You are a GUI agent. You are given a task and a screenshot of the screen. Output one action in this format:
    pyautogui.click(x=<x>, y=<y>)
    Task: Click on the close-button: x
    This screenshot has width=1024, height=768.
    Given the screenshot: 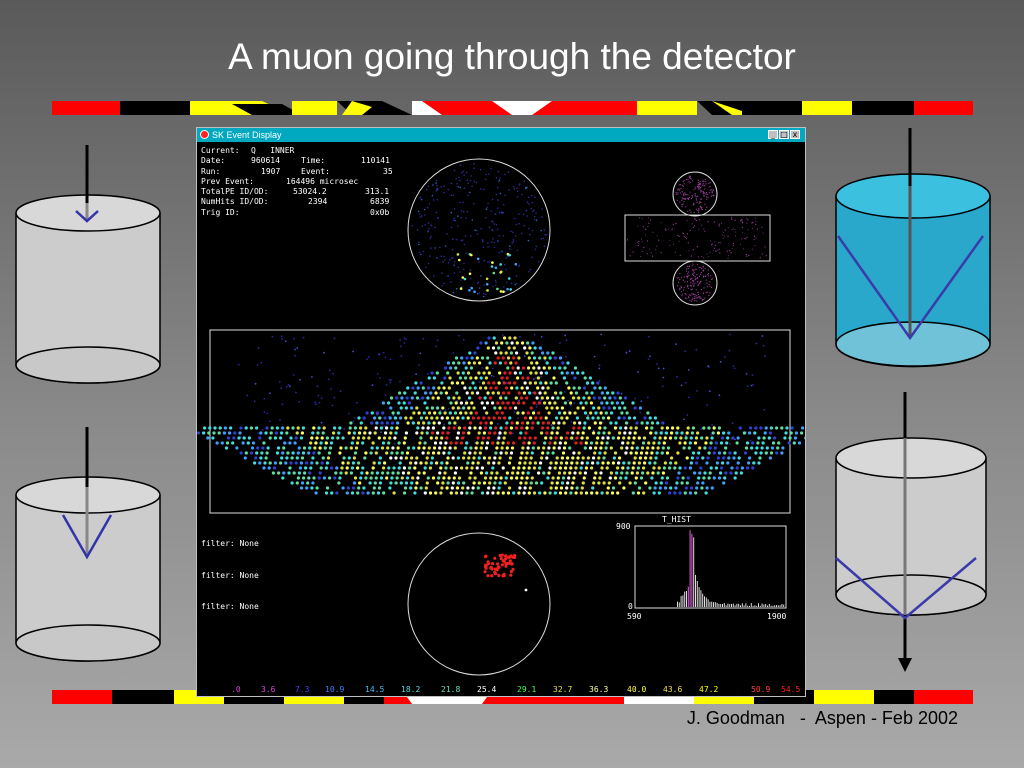 What is the action you would take?
    pyautogui.click(x=795, y=134)
    